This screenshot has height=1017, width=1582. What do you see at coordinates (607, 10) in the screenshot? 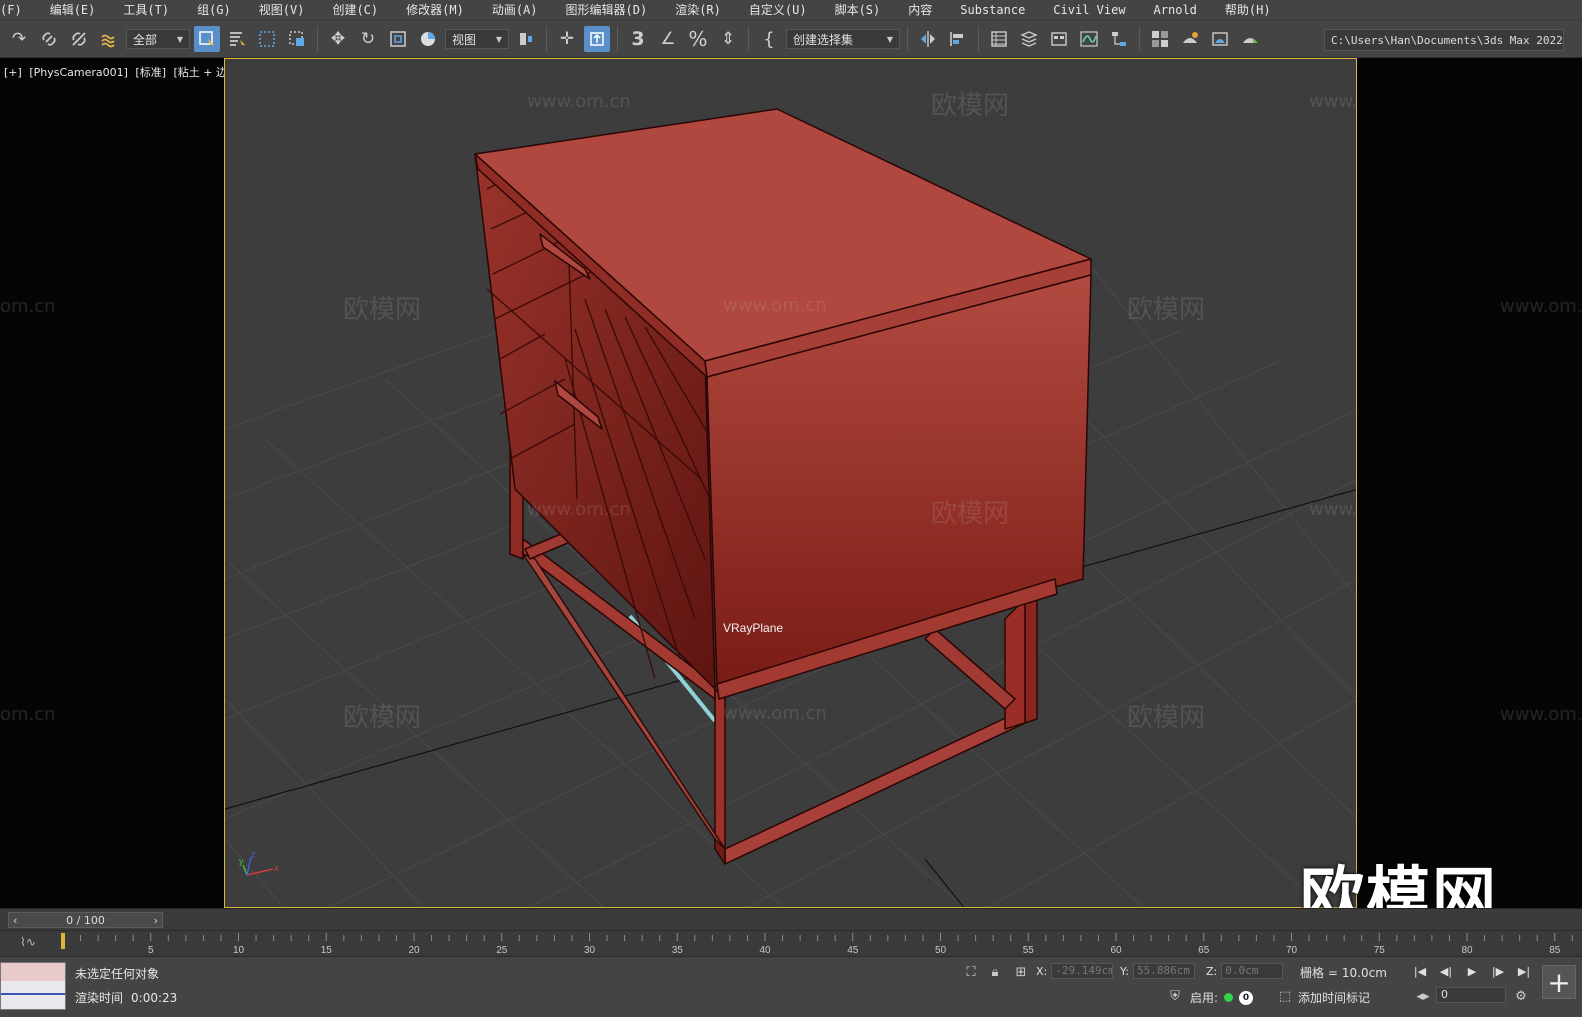
I see `menu-item: 图形编辑器(D)` at bounding box center [607, 10].